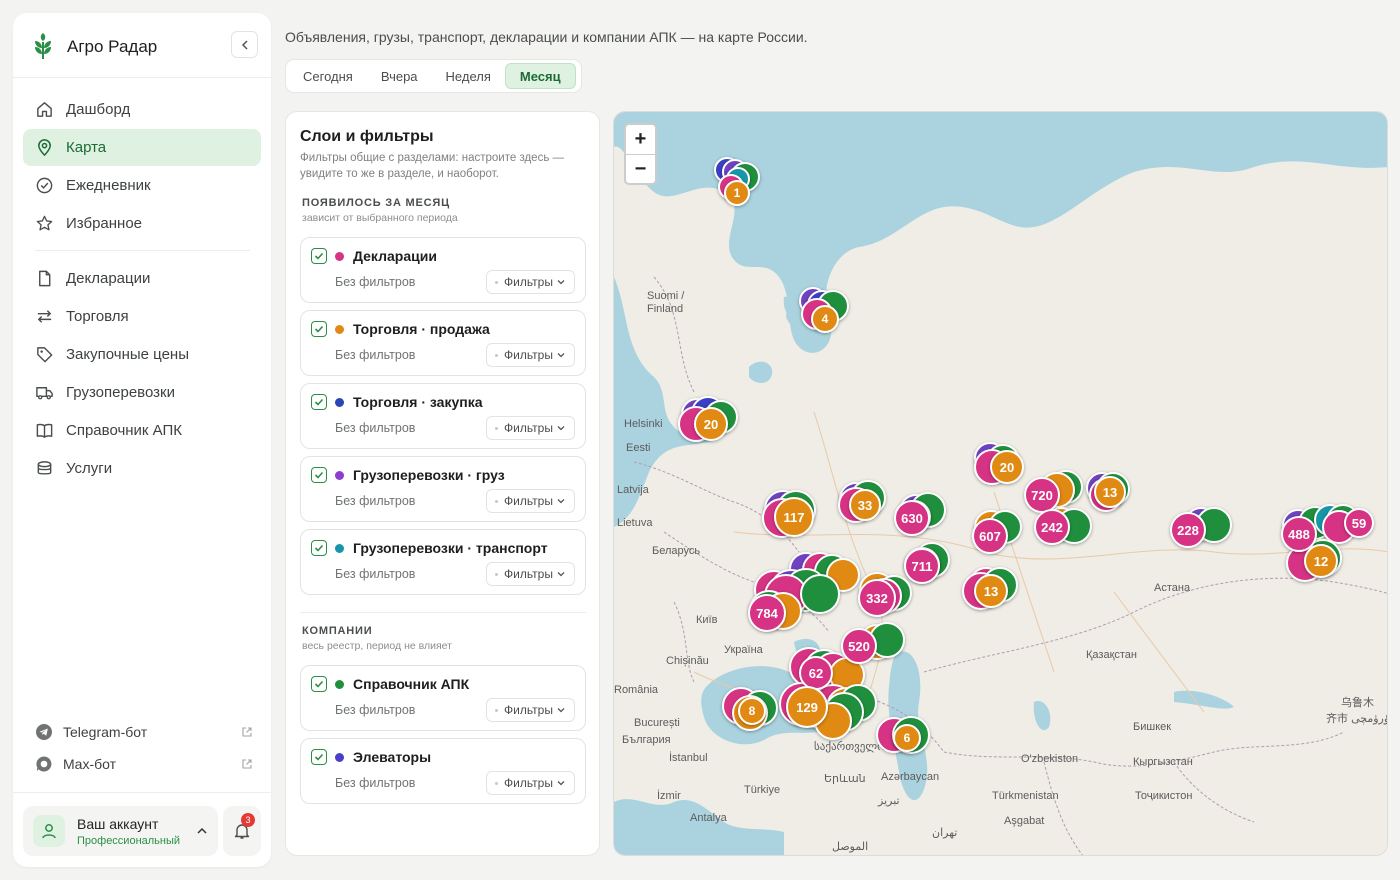  Describe the element at coordinates (328, 76) in the screenshot. I see `tab-today: Сегодня` at that location.